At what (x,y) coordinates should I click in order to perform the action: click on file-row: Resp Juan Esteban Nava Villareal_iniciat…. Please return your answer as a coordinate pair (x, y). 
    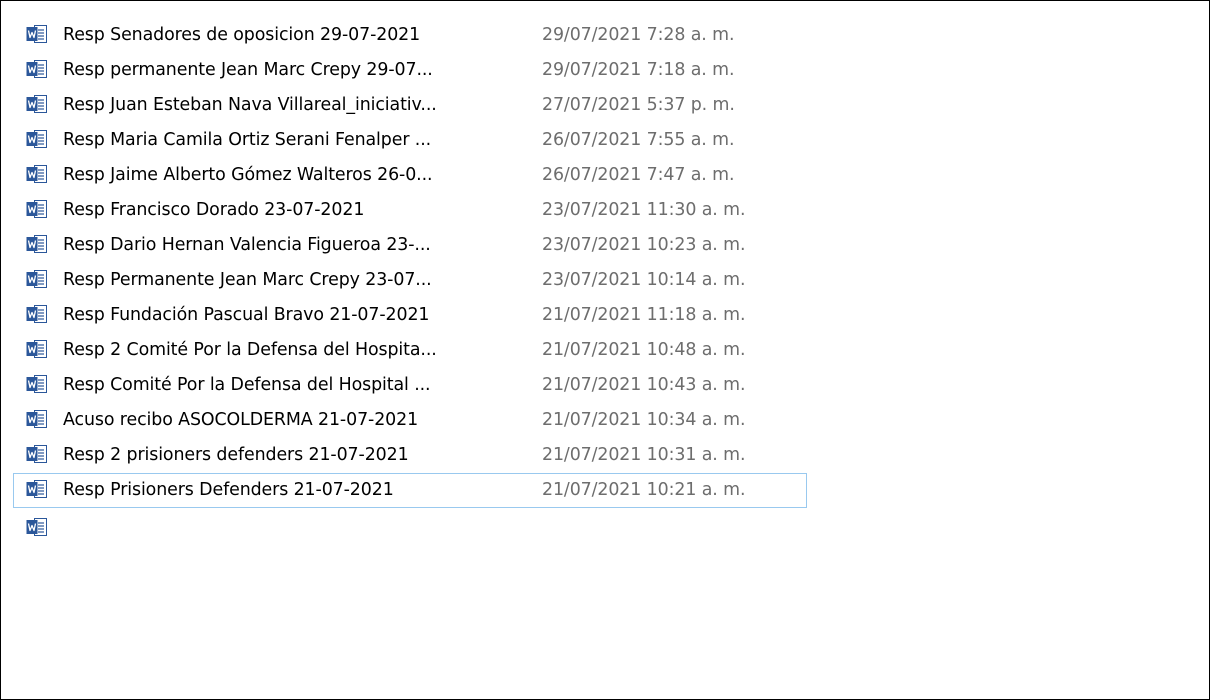
    Looking at the image, I should click on (410, 105).